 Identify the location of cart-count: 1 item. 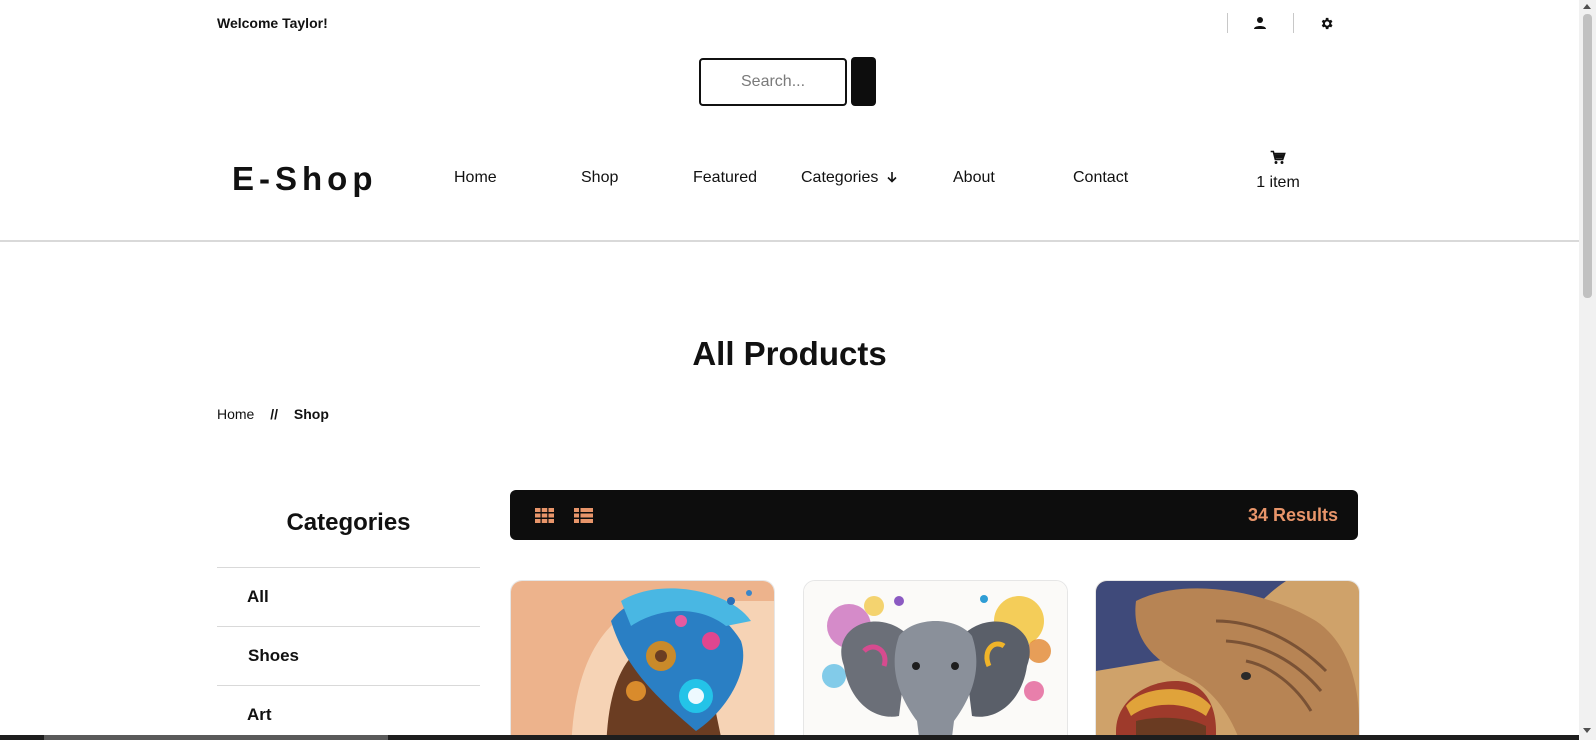
(1278, 182).